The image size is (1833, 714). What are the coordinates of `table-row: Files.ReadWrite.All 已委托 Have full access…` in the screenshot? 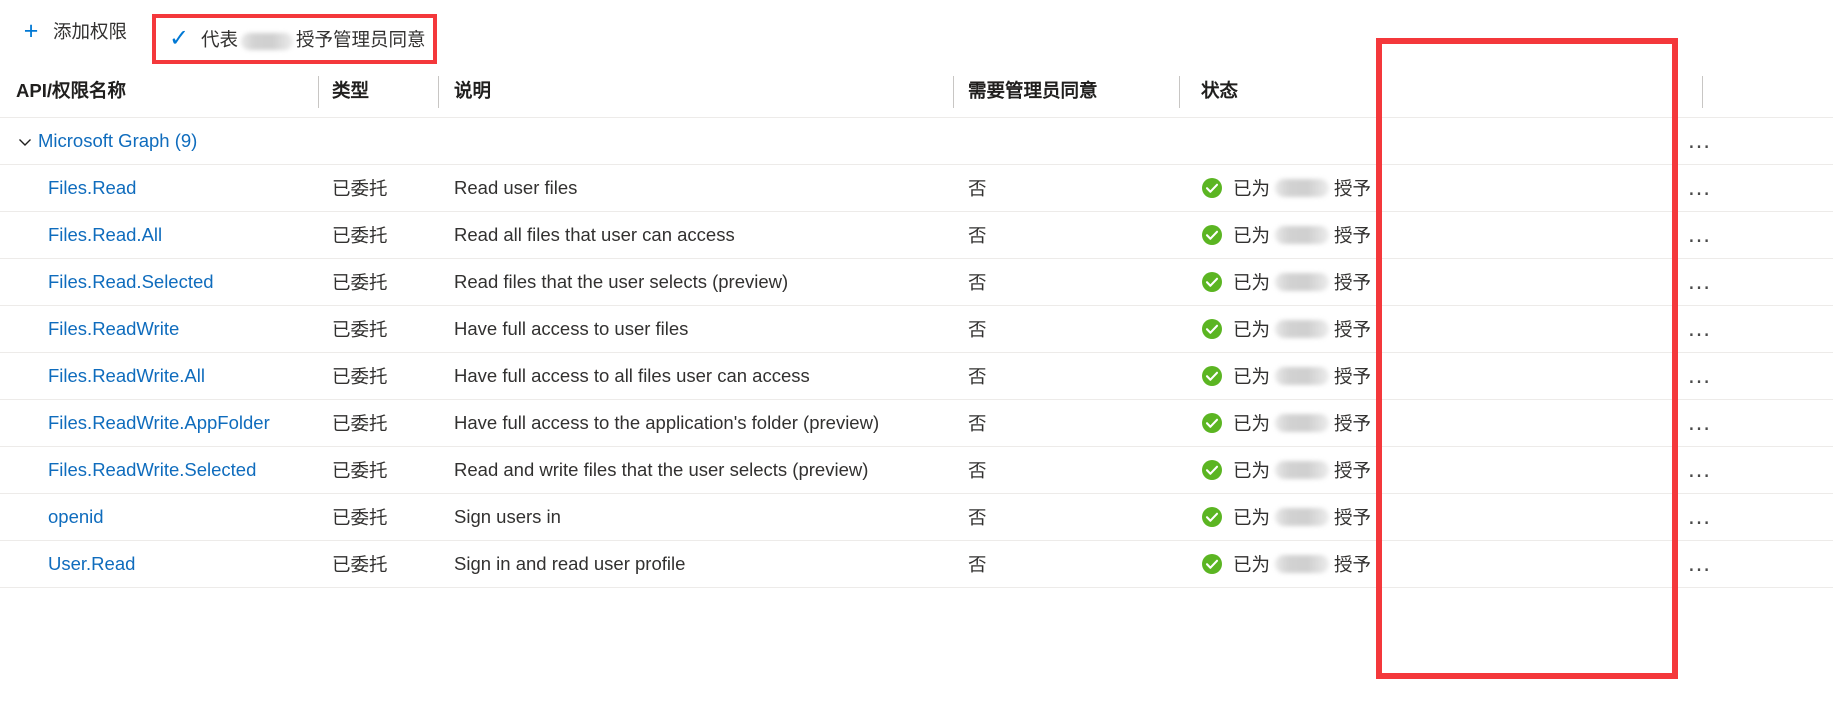 It's located at (916, 376).